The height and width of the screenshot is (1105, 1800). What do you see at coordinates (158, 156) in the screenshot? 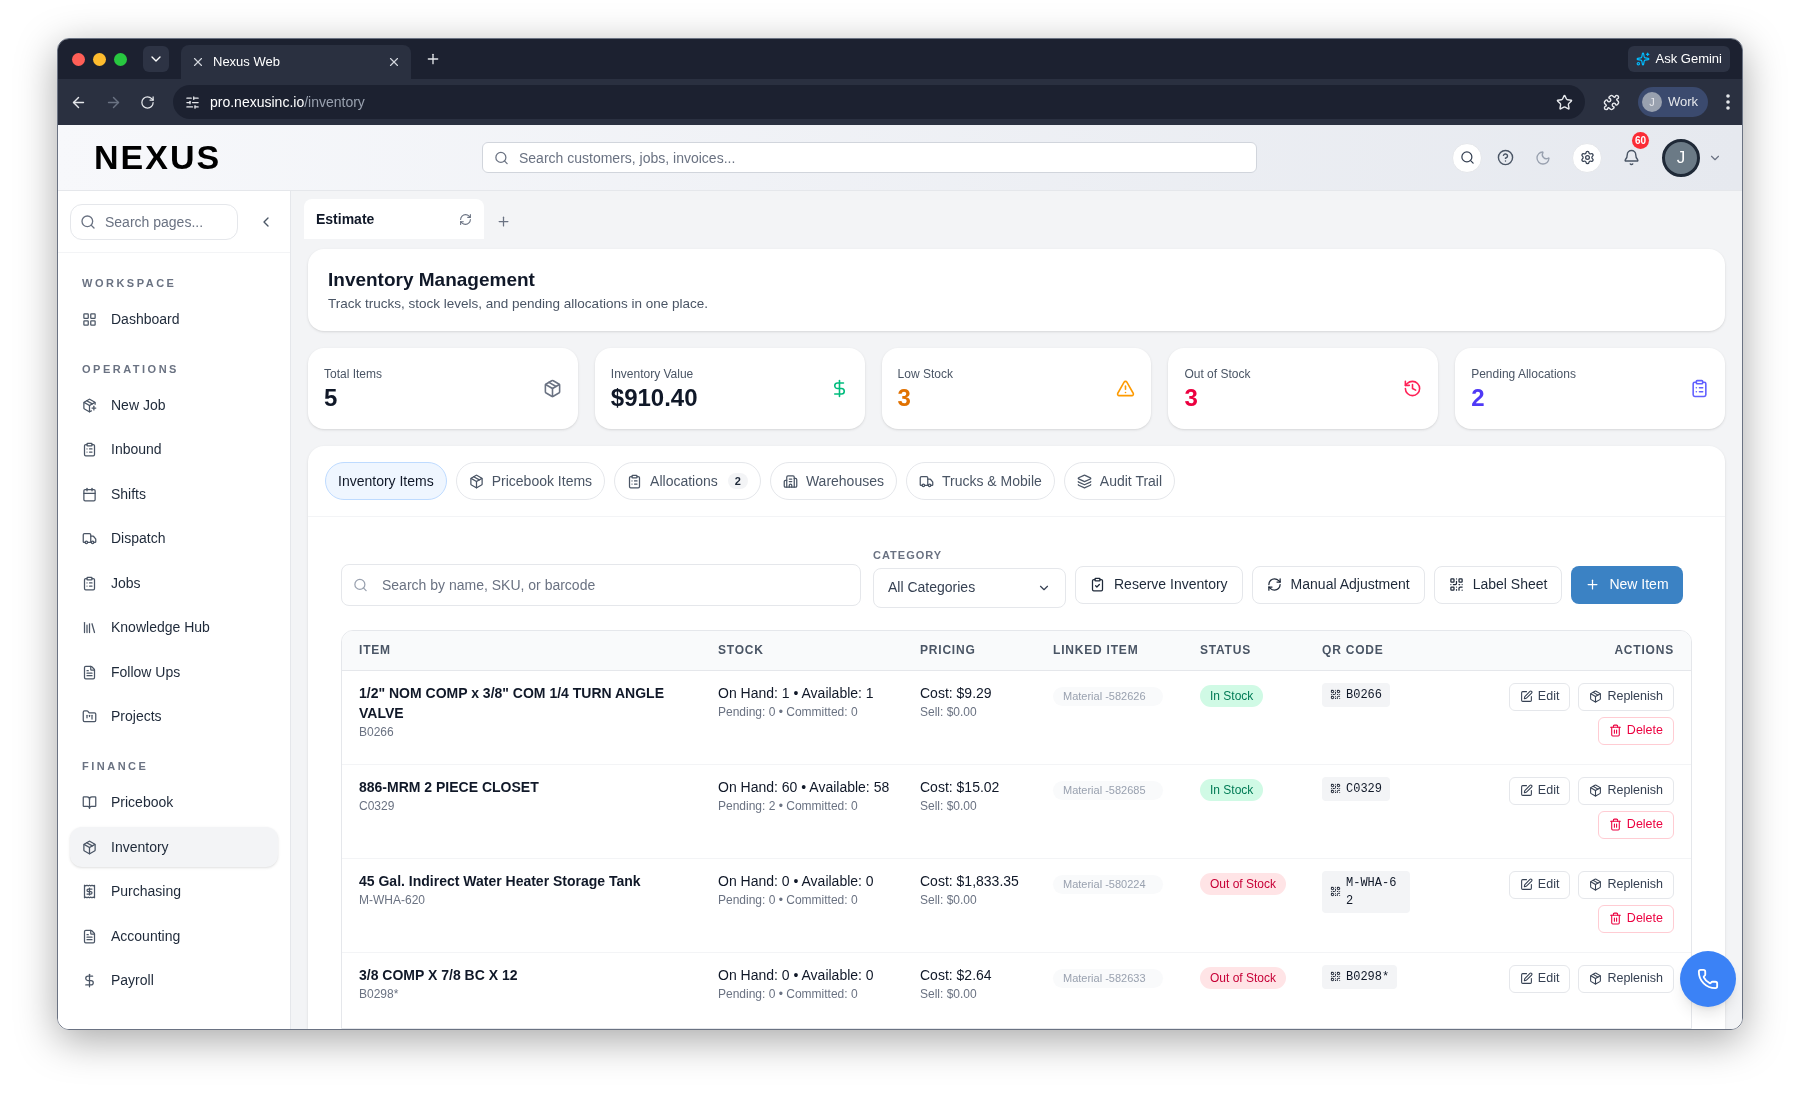
I see `nexus-logo: NEXUS` at bounding box center [158, 156].